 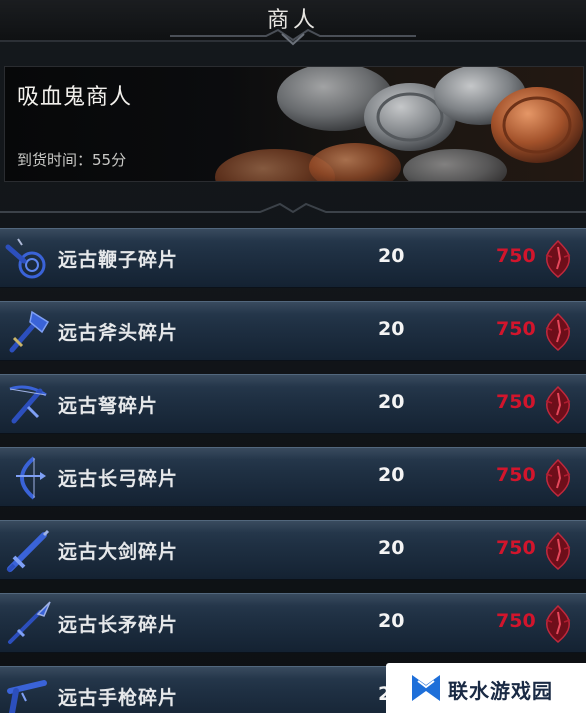 What do you see at coordinates (293, 258) in the screenshot?
I see `shop-item-row: 远古鞭子碎片 20 750` at bounding box center [293, 258].